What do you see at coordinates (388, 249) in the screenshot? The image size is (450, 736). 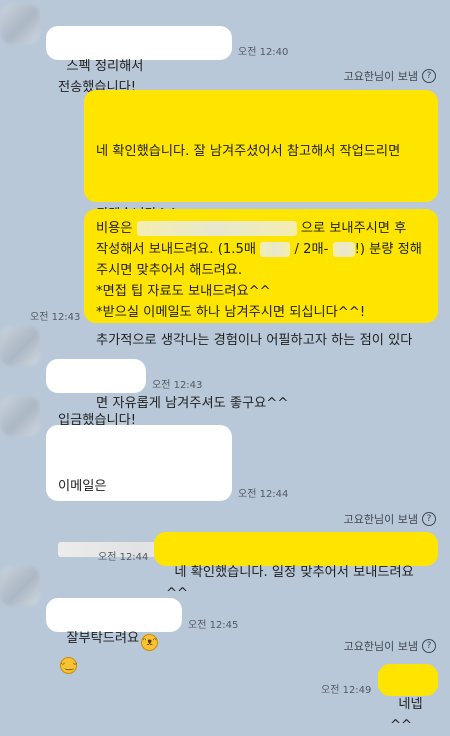 I see `text-segment: !) 분량 정해` at bounding box center [388, 249].